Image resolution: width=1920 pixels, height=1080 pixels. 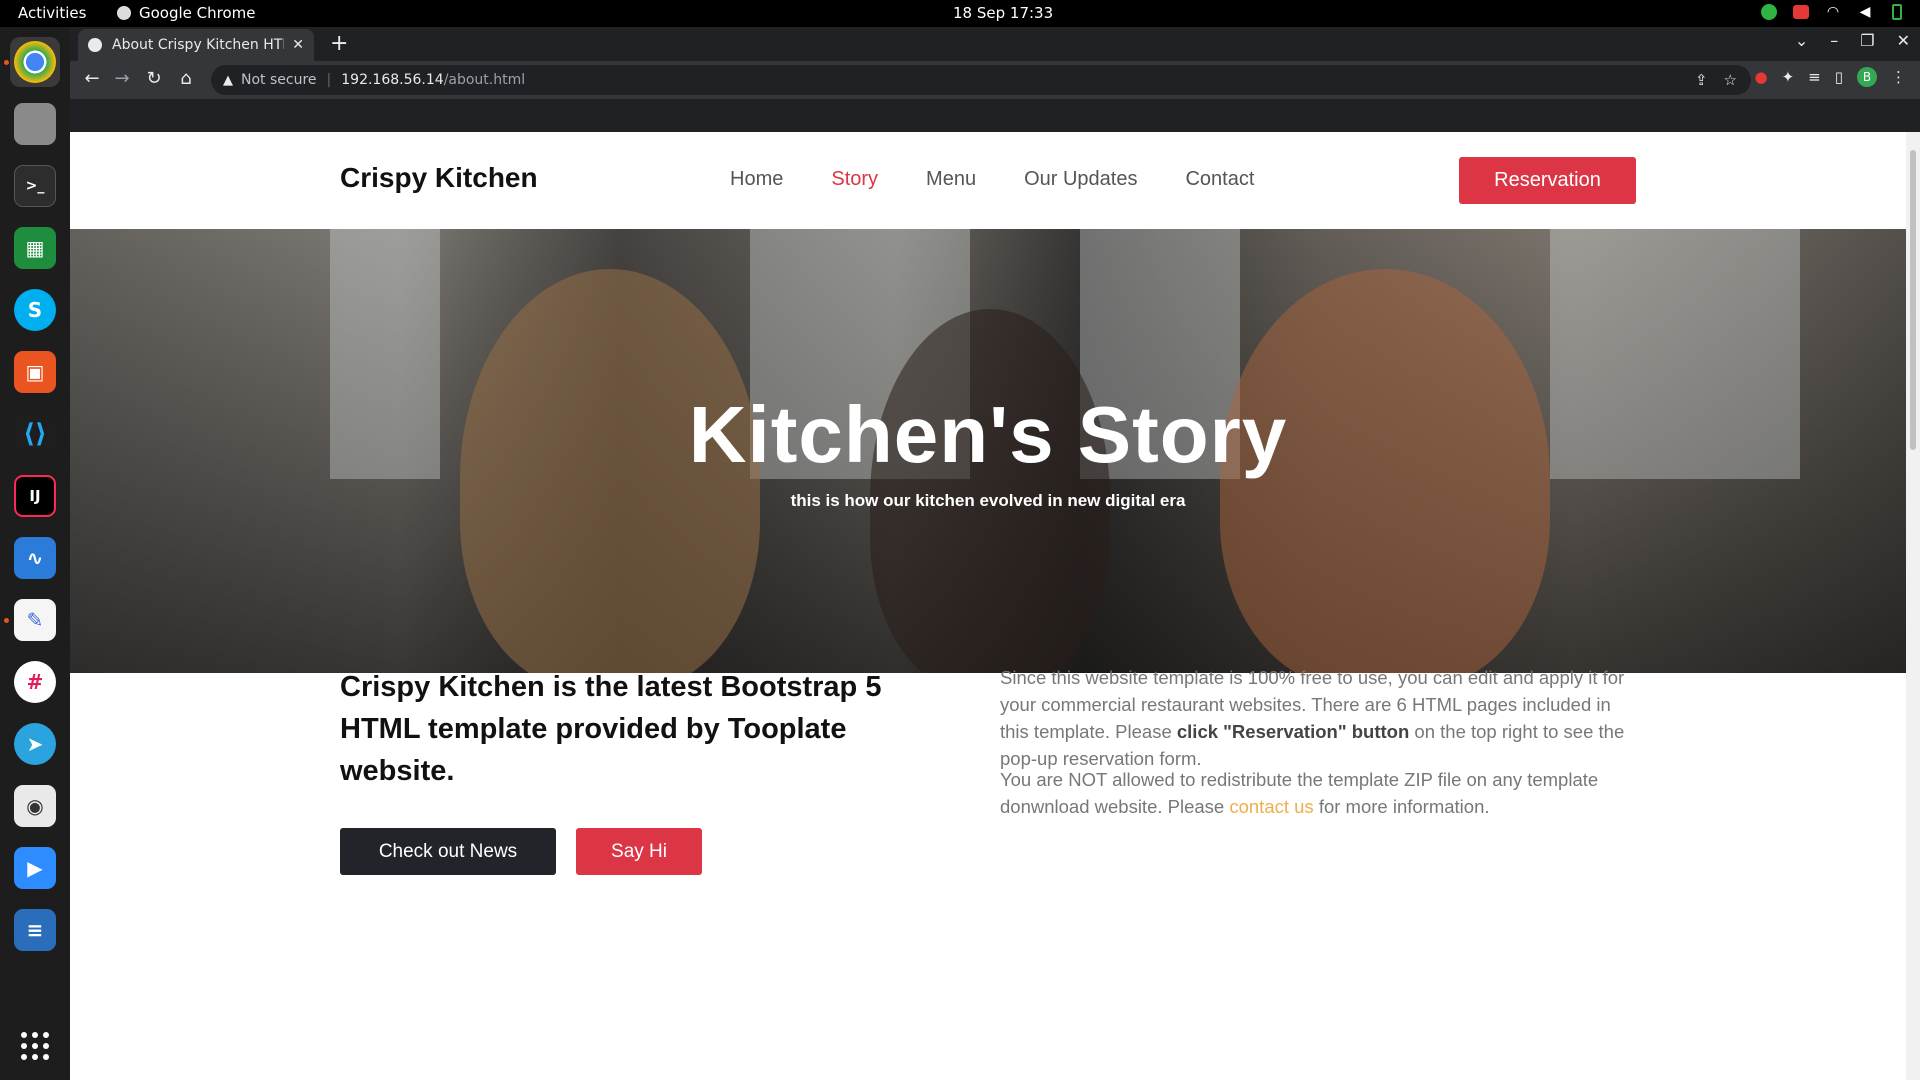 What do you see at coordinates (1867, 40) in the screenshot?
I see `restore-icon: ❐` at bounding box center [1867, 40].